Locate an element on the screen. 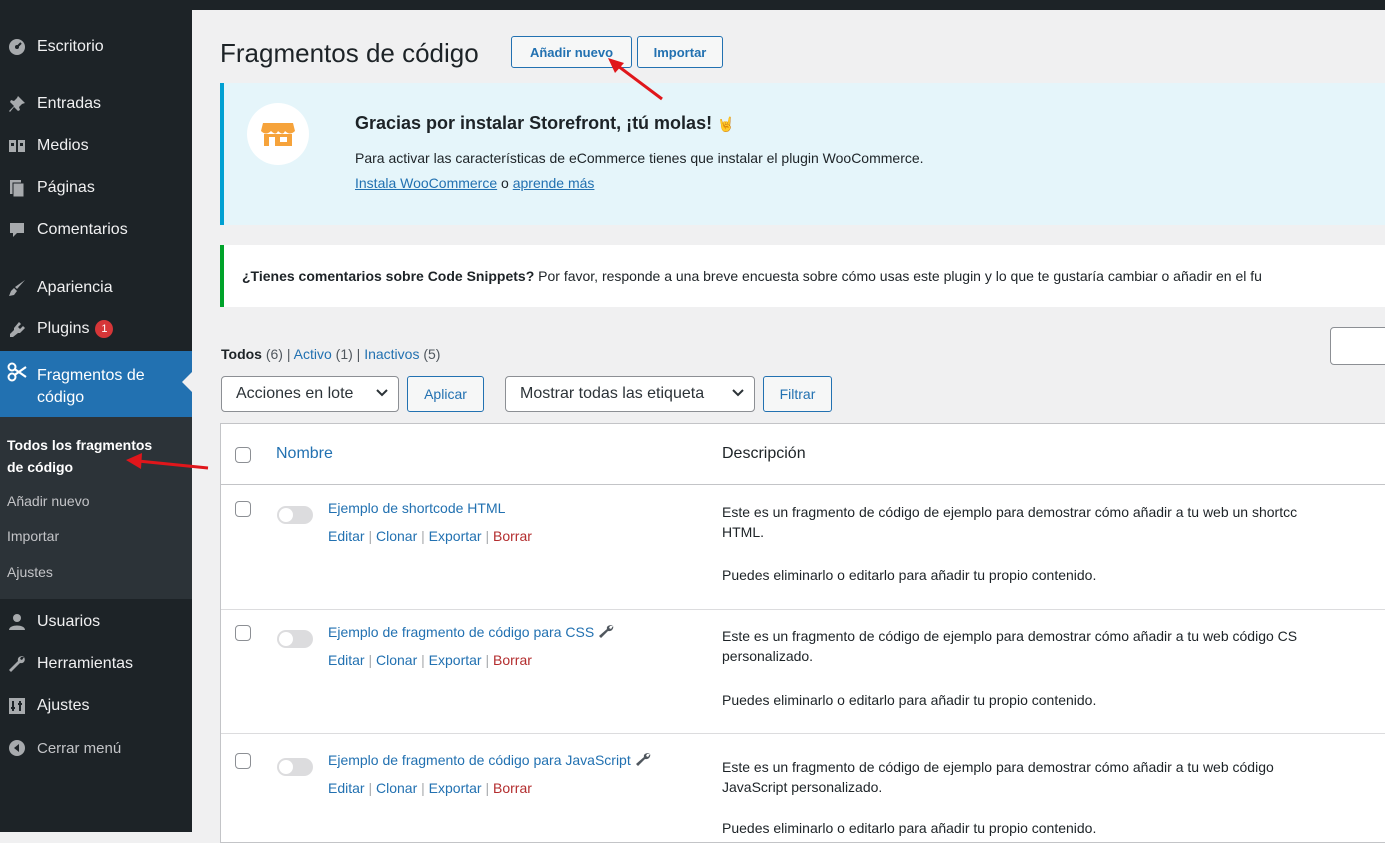  column-header-name: Nombre is located at coordinates (304, 454).